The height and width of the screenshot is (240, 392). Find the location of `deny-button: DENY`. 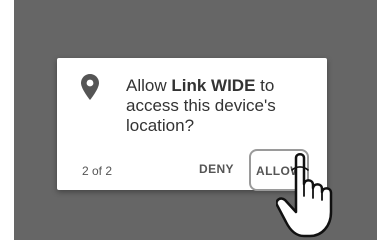

deny-button: DENY is located at coordinates (216, 169).